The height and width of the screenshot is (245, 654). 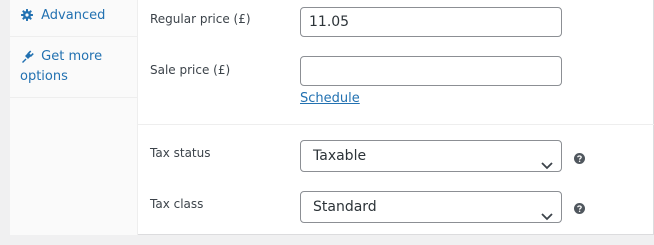 I want to click on tax-class-select: Standard, so click(x=431, y=207).